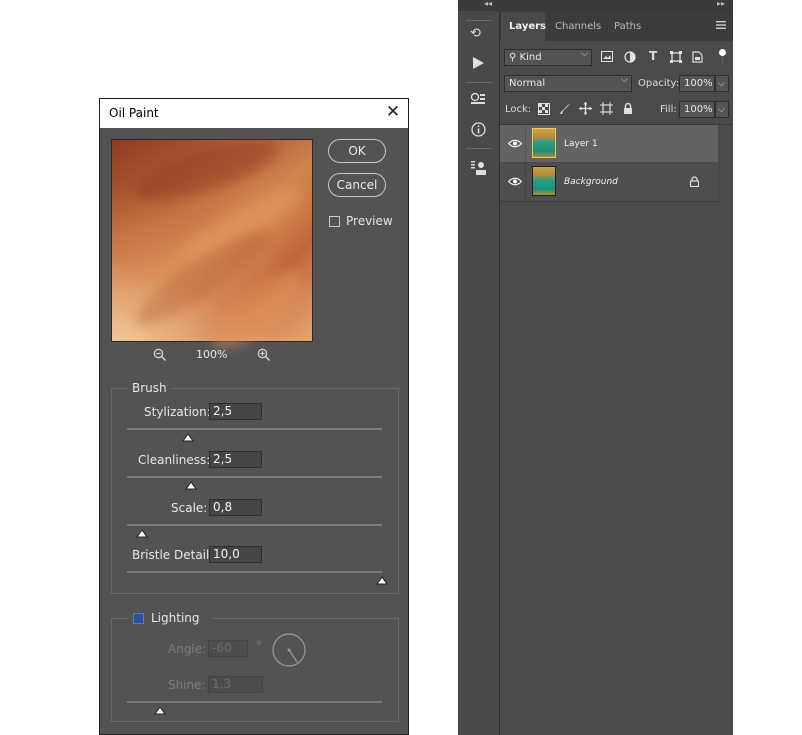 This screenshot has height=735, width=802. I want to click on preview-image, so click(212, 244).